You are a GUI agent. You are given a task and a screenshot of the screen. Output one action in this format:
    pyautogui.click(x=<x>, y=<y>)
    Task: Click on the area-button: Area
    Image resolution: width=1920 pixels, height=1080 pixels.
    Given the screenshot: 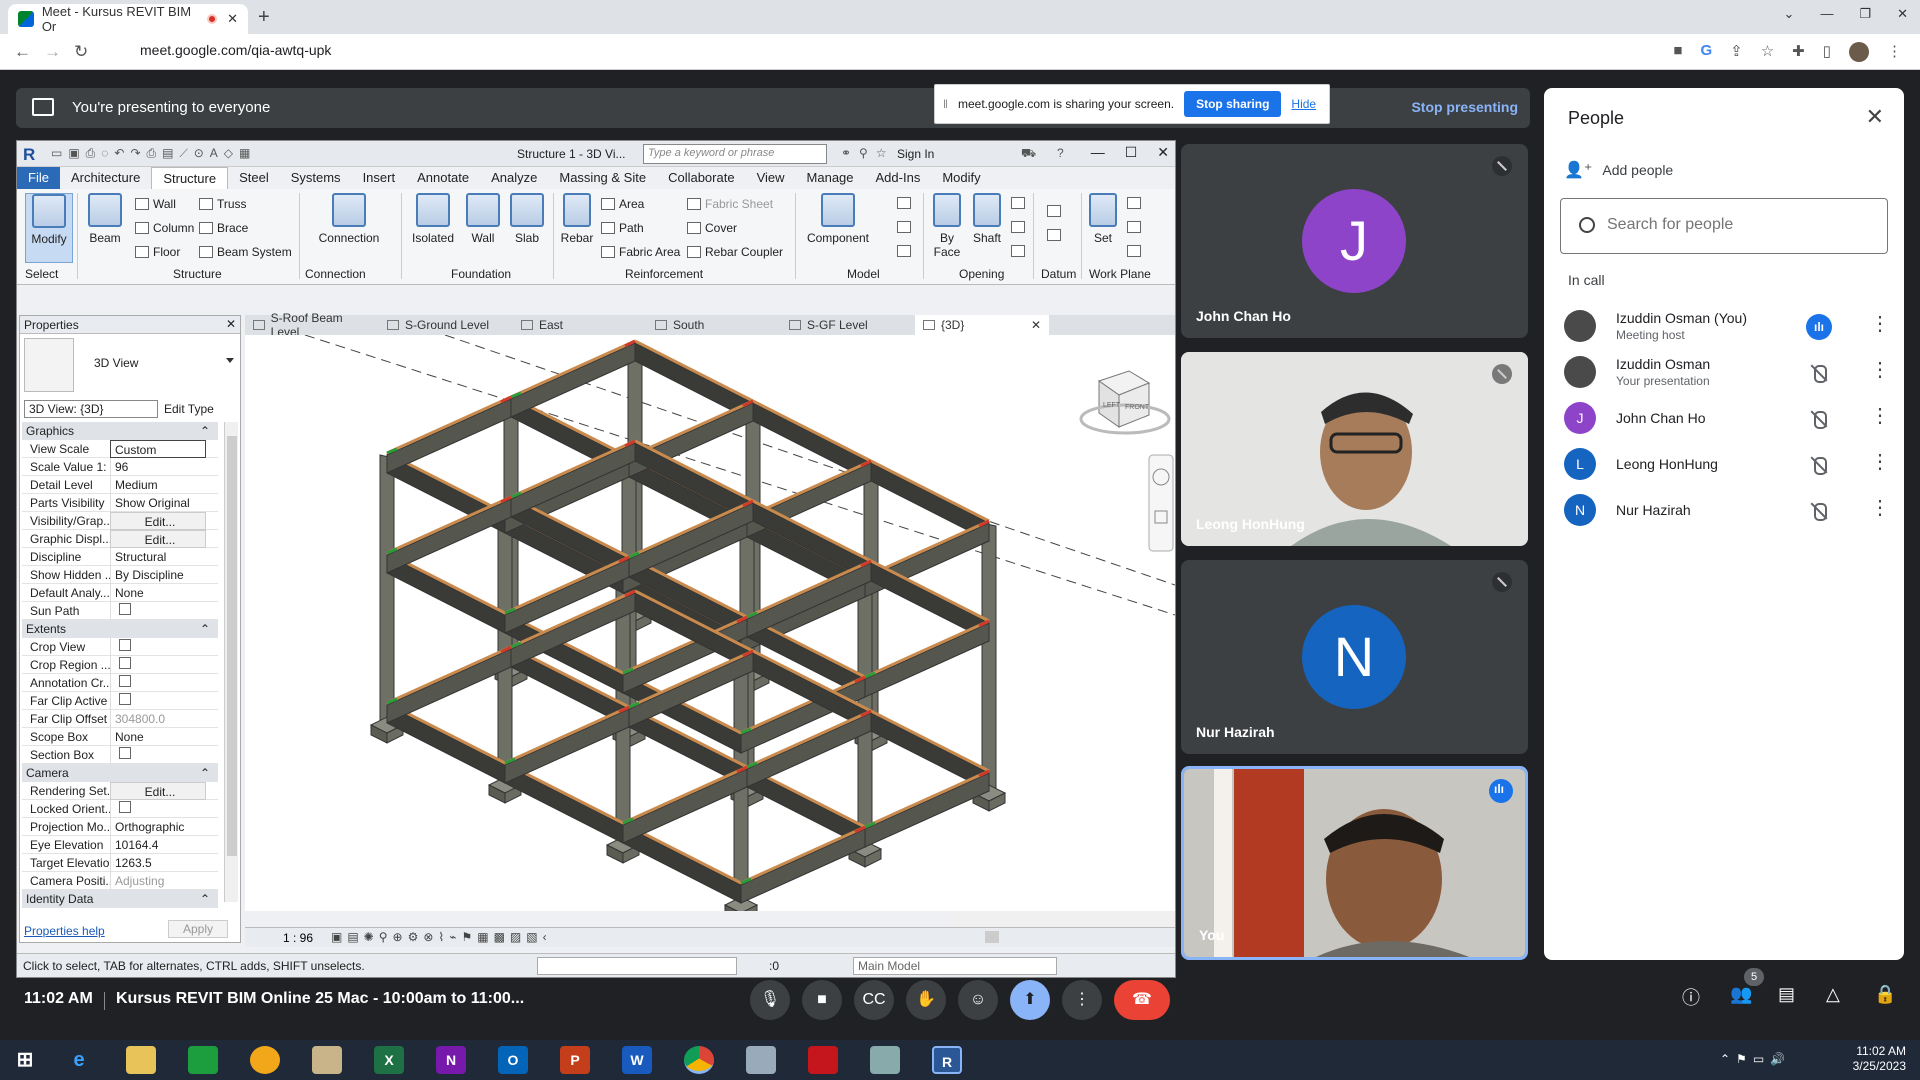 What is the action you would take?
    pyautogui.click(x=622, y=204)
    